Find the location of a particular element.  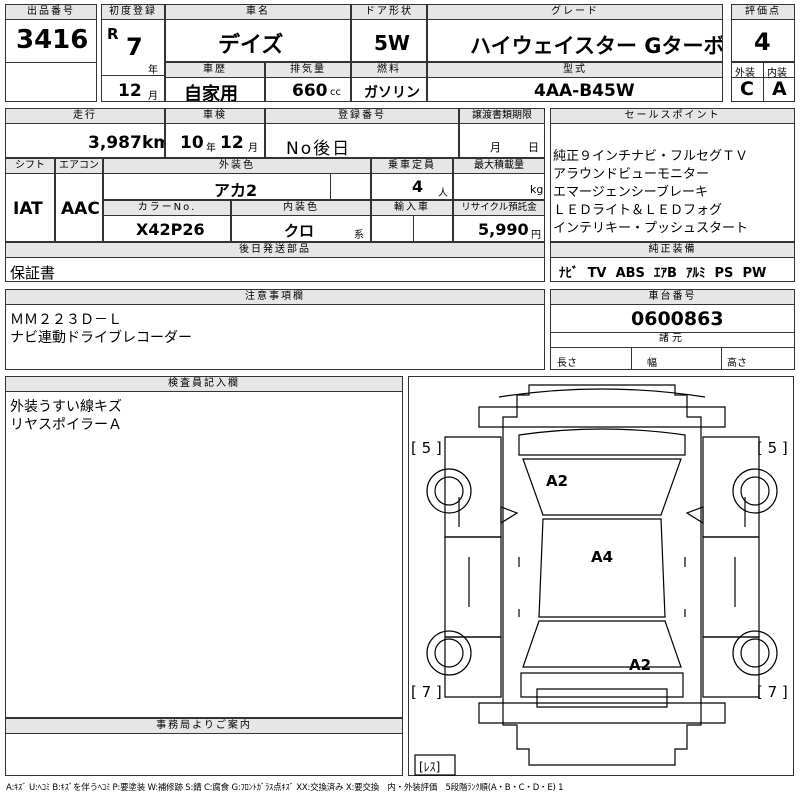

score-cell: 評価点 4 is located at coordinates (763, 33).